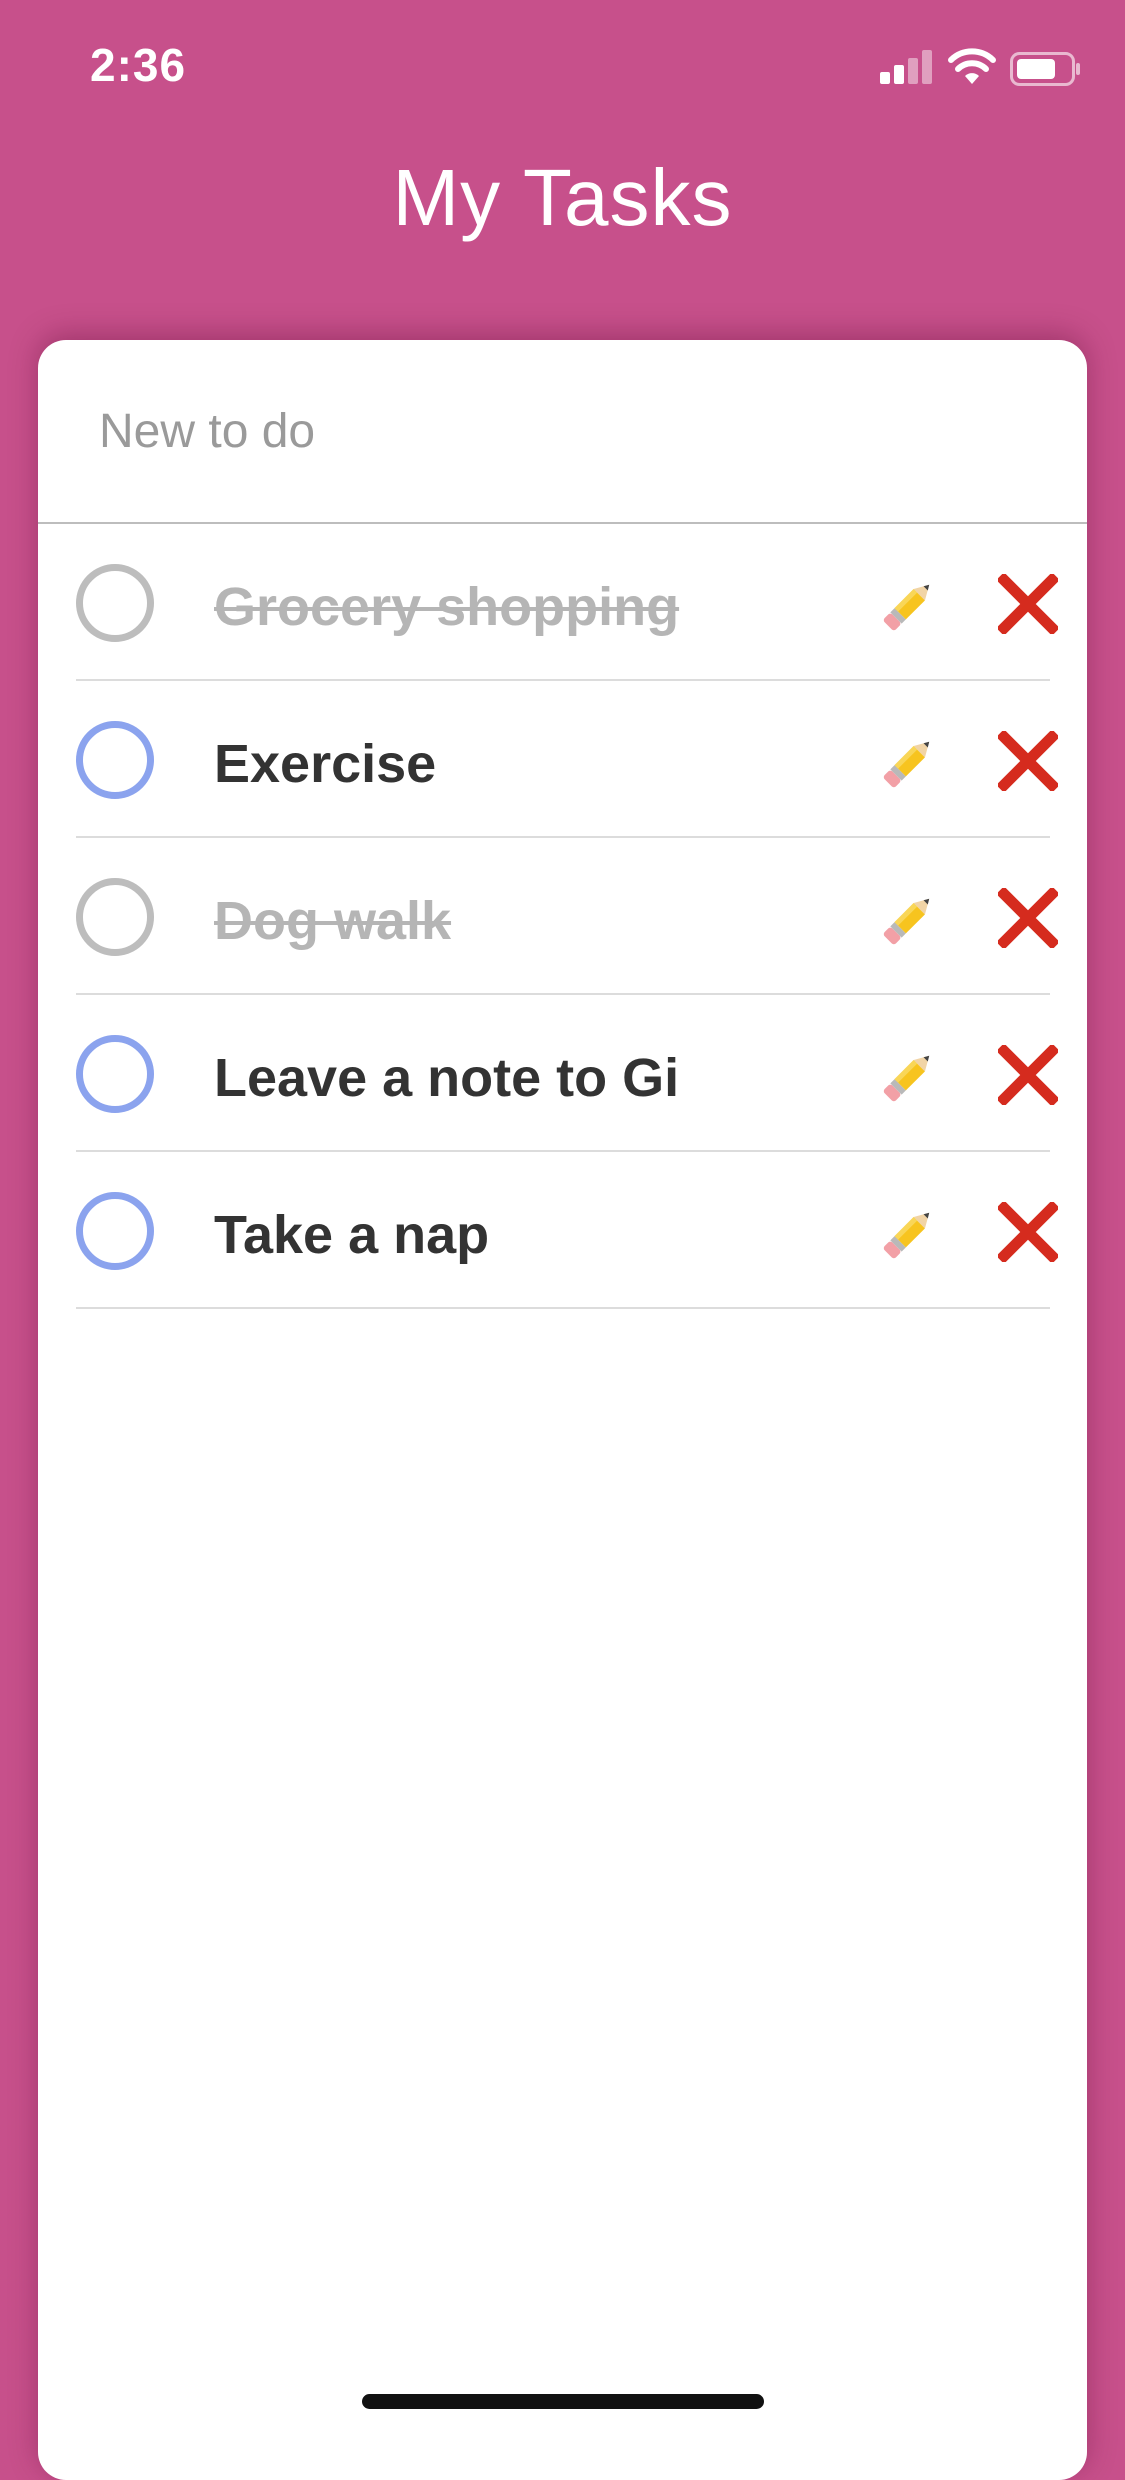 The width and height of the screenshot is (1125, 2480). What do you see at coordinates (562, 197) in the screenshot?
I see `page-title: My Tasks` at bounding box center [562, 197].